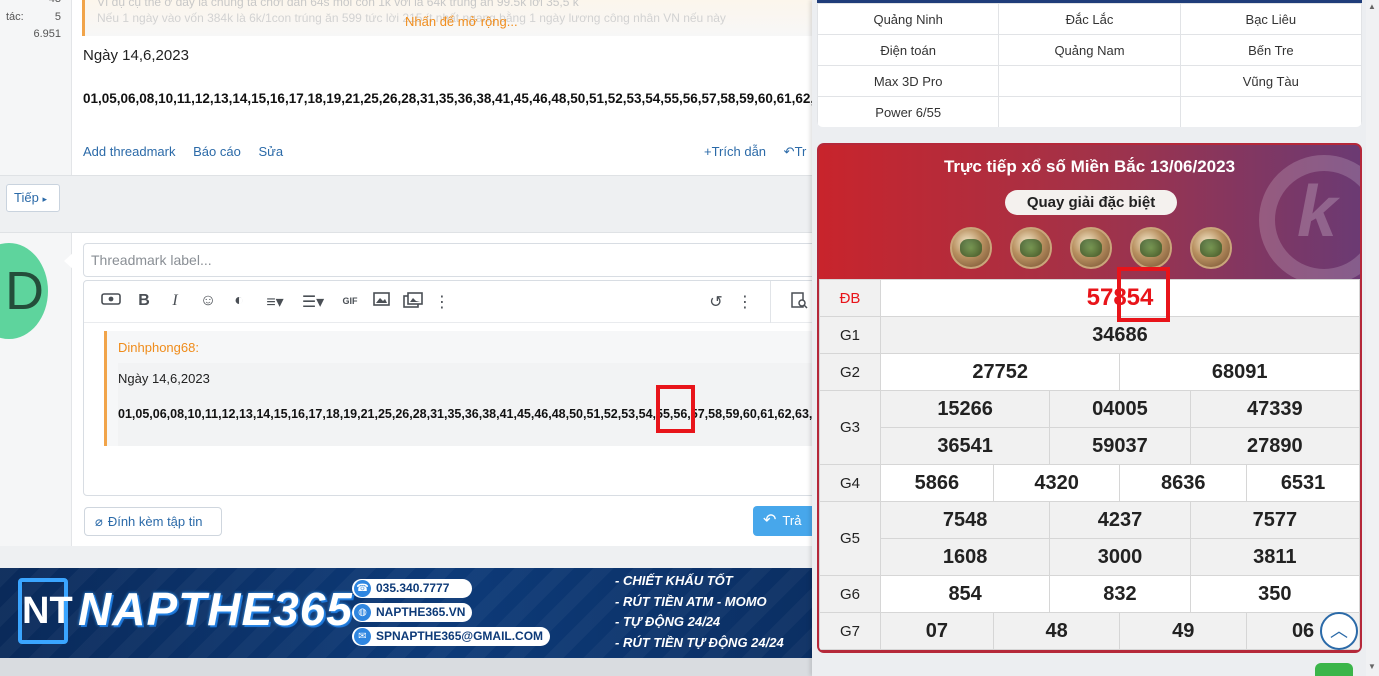  I want to click on province-row: Điện toán Quảng Nam Bến Tre, so click(1089, 50).